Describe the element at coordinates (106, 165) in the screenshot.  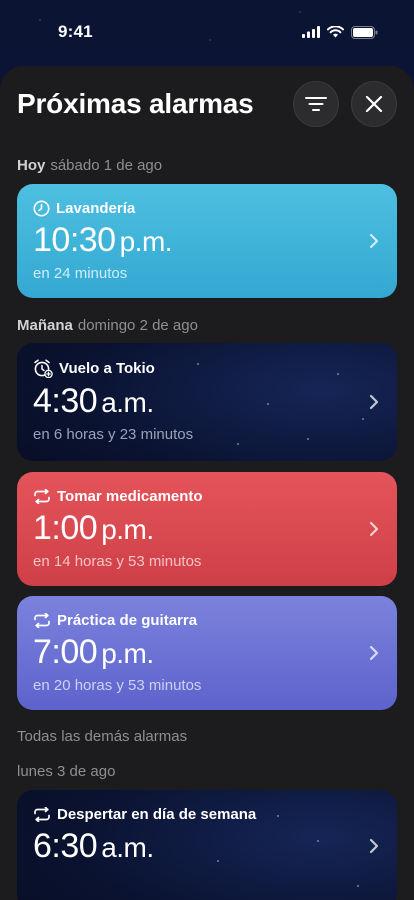
I see `section-today-date: sábado 1 de ago` at that location.